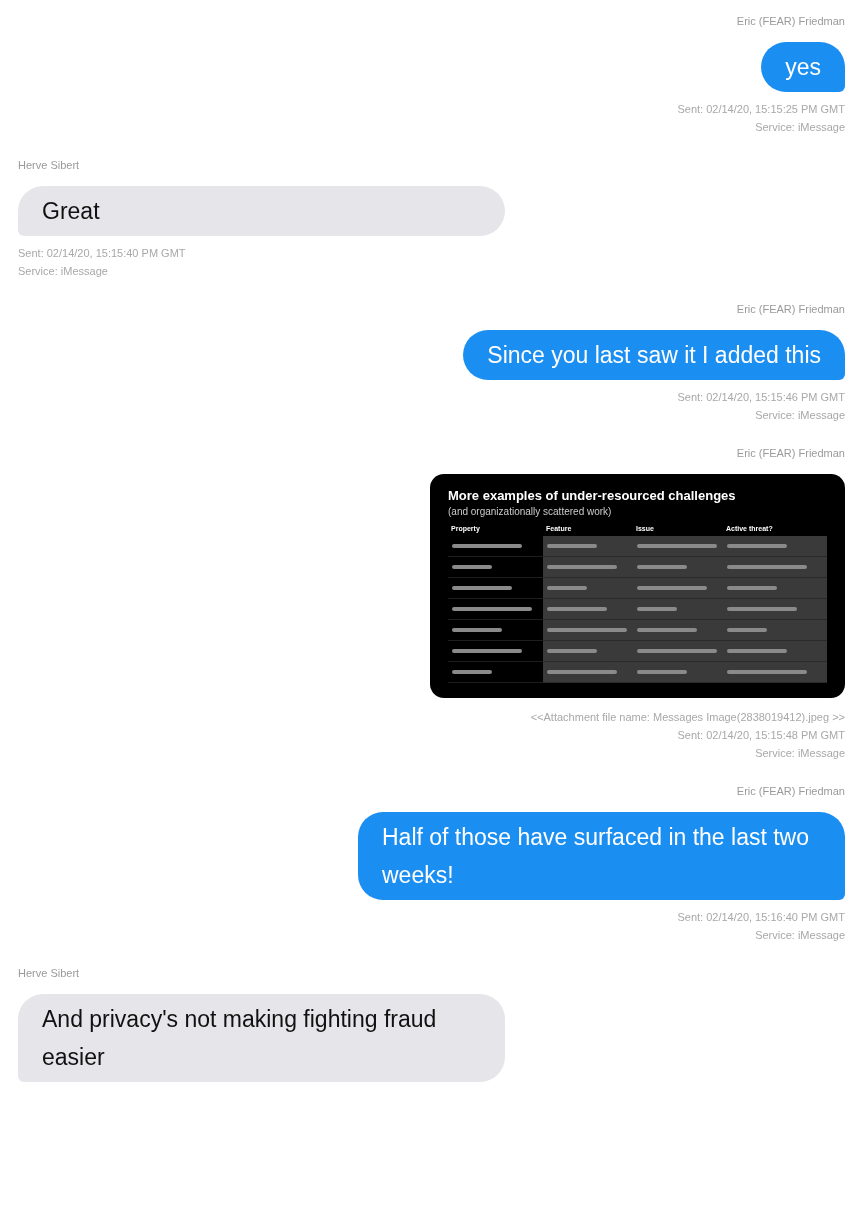 This screenshot has height=1205, width=851. What do you see at coordinates (761, 397) in the screenshot?
I see `sent-time: Sent: 02/14/20, 15:15:46 PM GMT` at bounding box center [761, 397].